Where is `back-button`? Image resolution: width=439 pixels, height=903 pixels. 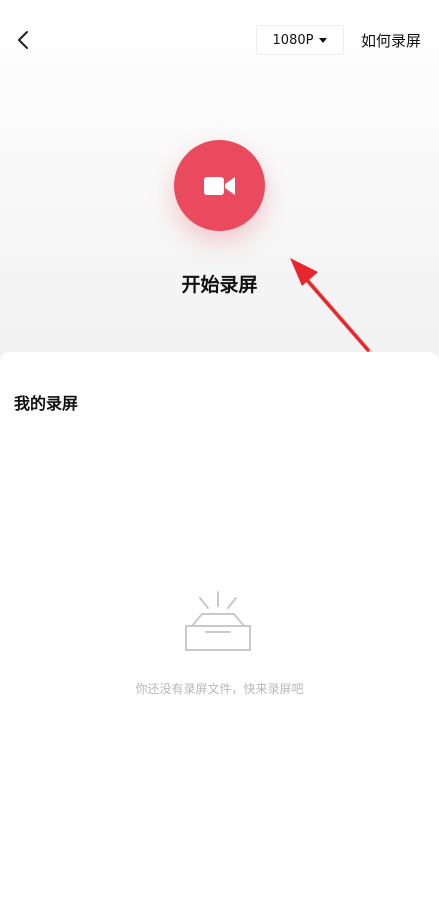
back-button is located at coordinates (24, 40).